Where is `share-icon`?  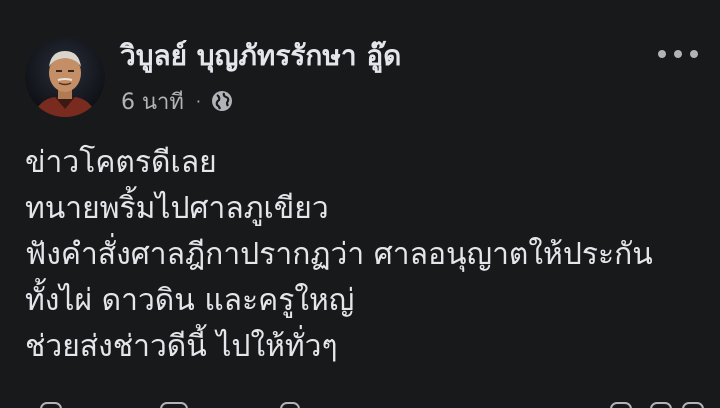
share-icon is located at coordinates (290, 405).